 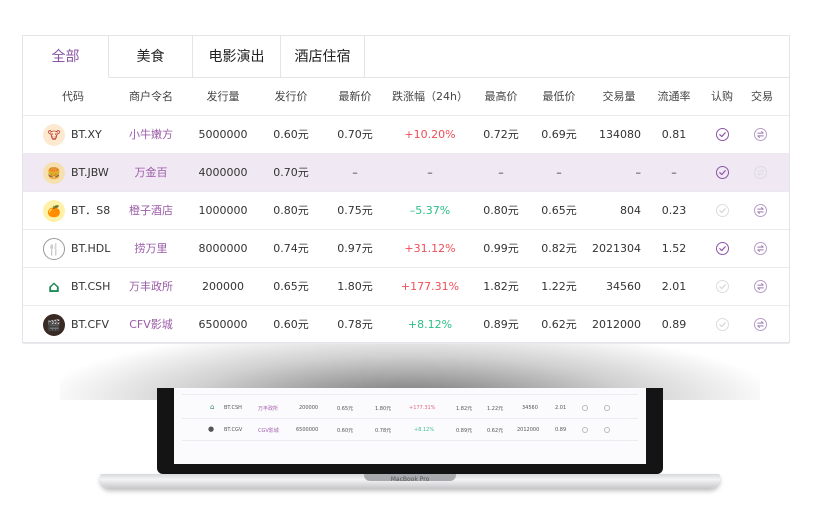 What do you see at coordinates (355, 172) in the screenshot?
I see `latest-price: –` at bounding box center [355, 172].